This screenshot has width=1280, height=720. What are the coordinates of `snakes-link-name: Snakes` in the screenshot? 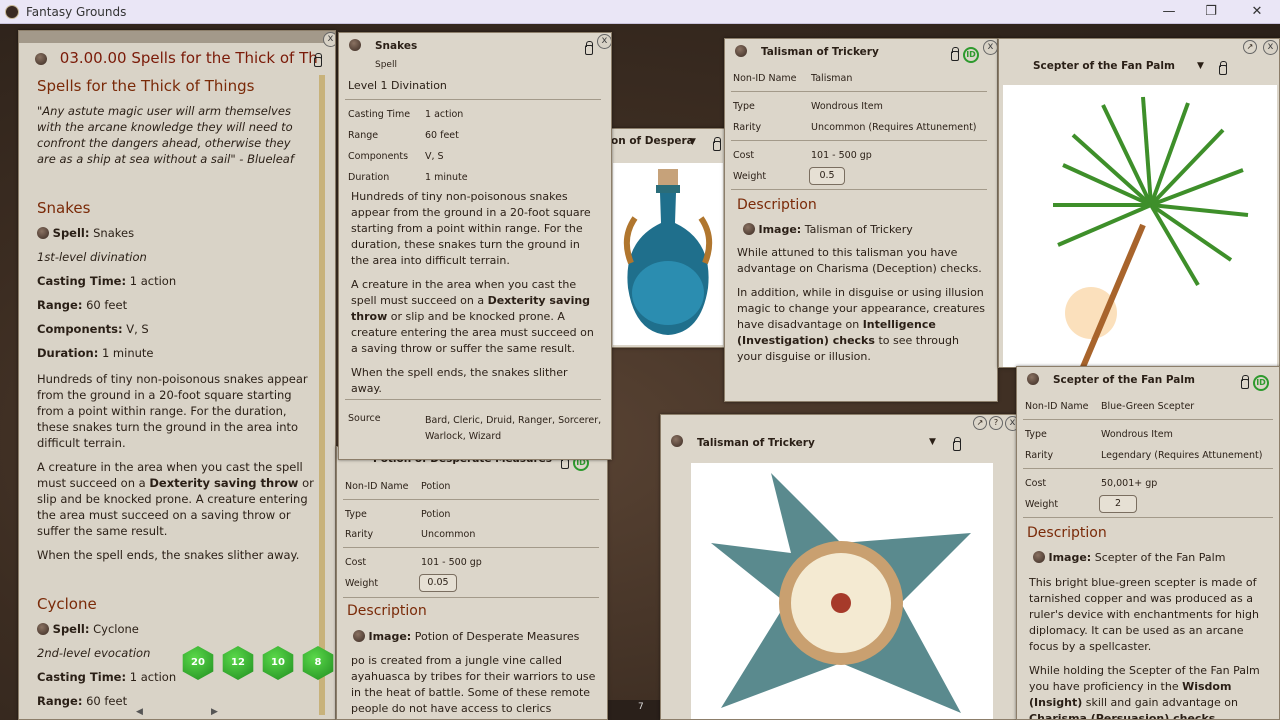 It's located at (113, 233).